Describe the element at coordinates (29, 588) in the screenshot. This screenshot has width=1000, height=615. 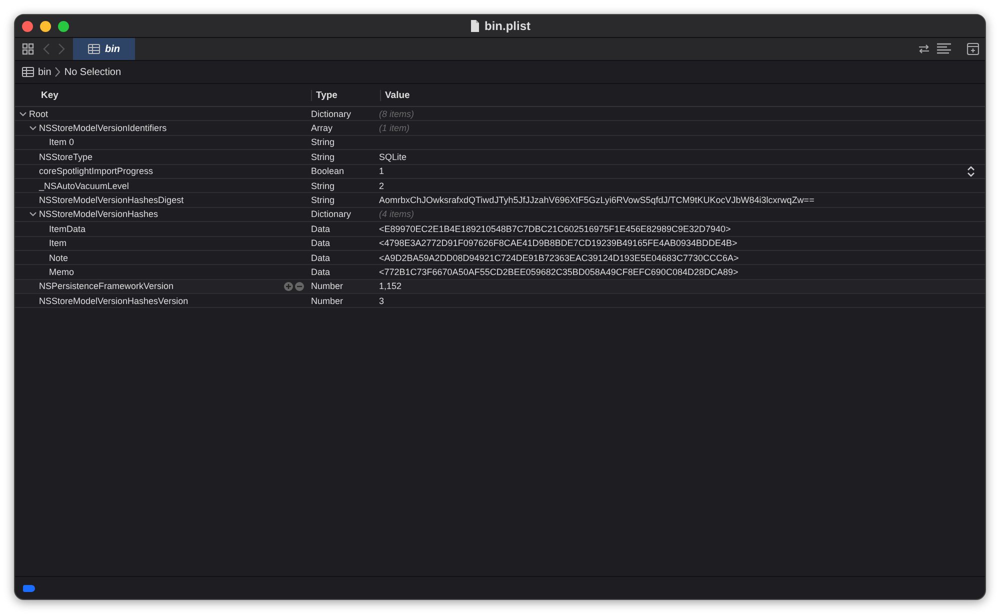
I see `status-indicator` at that location.